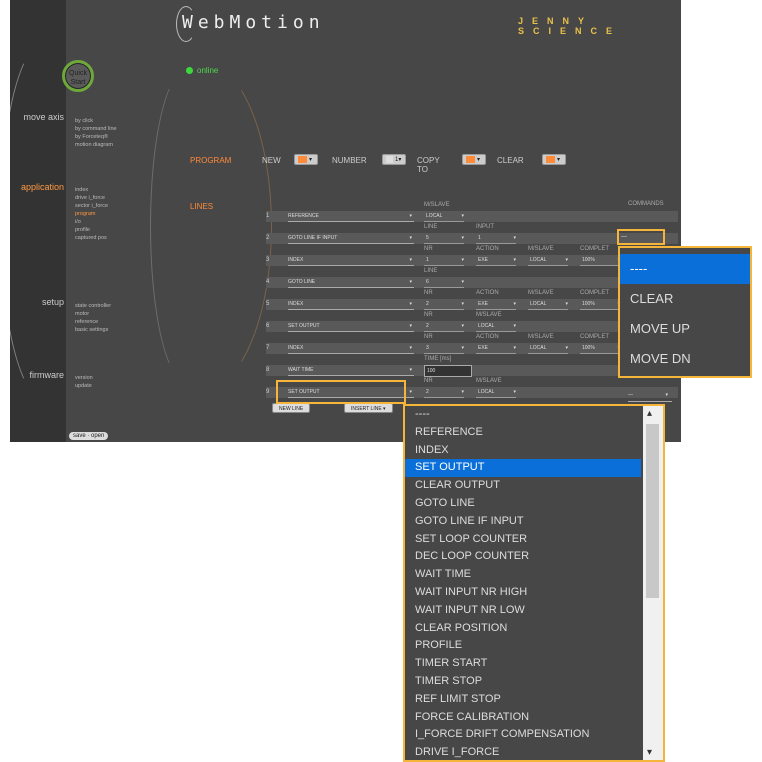 This screenshot has width=762, height=762. Describe the element at coordinates (523, 575) in the screenshot. I see `command-type-option: WAIT TIME` at that location.